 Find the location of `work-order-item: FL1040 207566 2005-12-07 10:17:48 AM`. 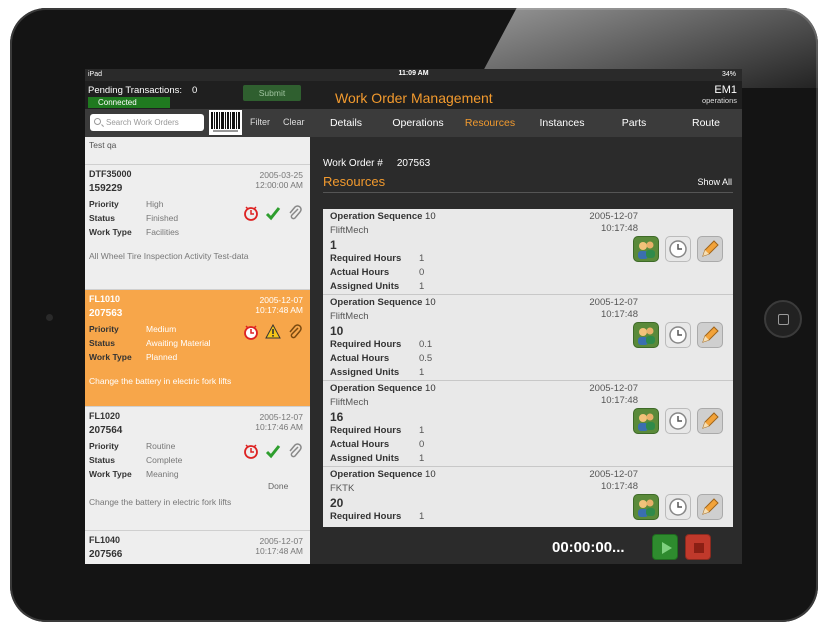

work-order-item: FL1040 207566 2005-12-07 10:17:48 AM is located at coordinates (197, 547).